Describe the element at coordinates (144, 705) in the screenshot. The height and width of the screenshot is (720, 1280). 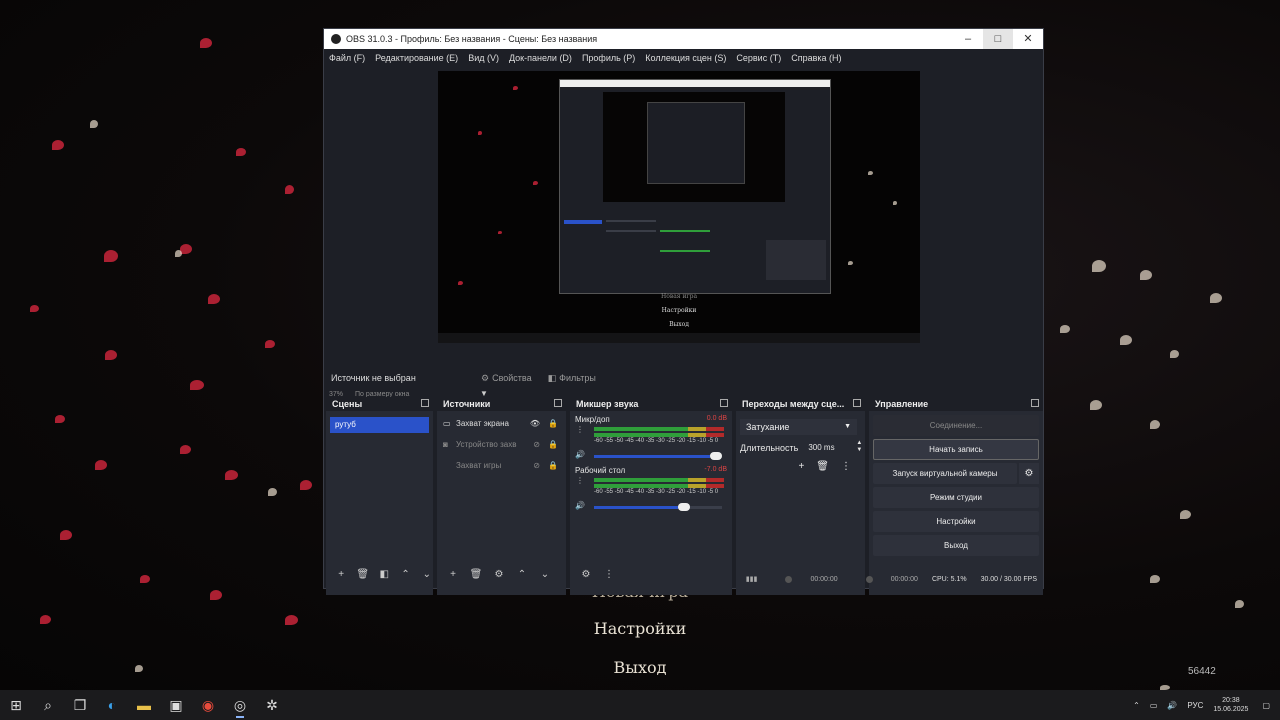
I see `file-explorer-icon: ▬` at that location.